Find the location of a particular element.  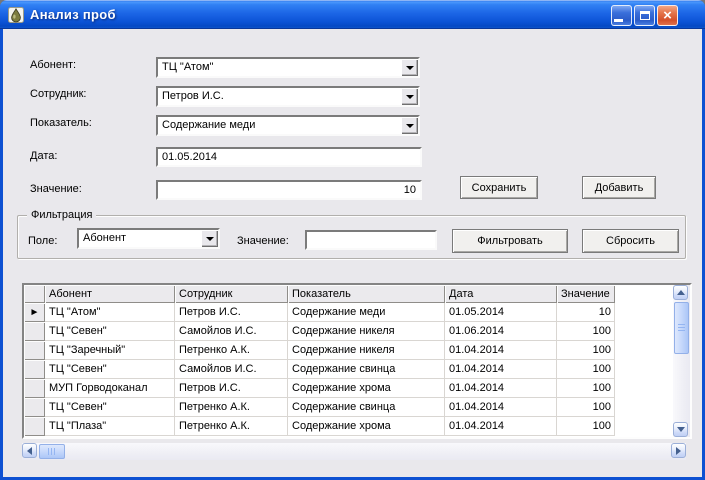

current-row-arrow-icon: ► is located at coordinates (34, 312).